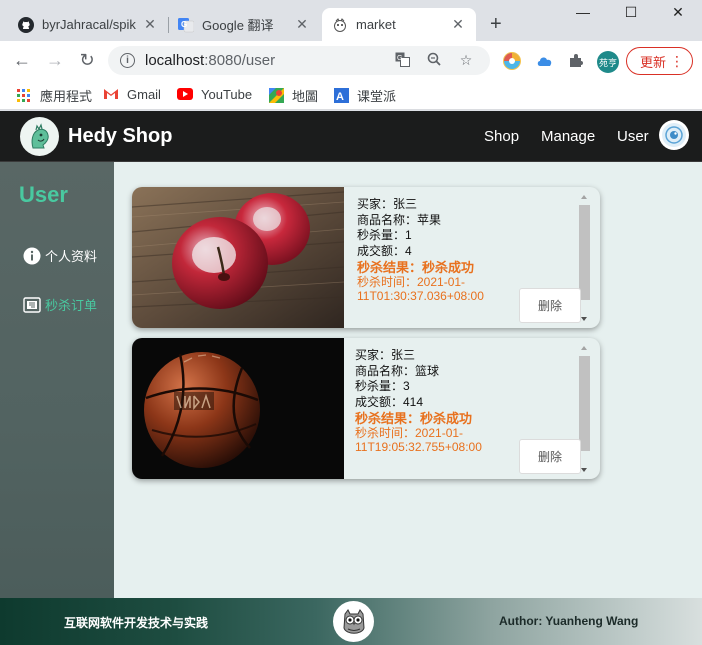 This screenshot has width=702, height=645. What do you see at coordinates (653, 62) in the screenshot?
I see `update-label: 更新` at bounding box center [653, 62].